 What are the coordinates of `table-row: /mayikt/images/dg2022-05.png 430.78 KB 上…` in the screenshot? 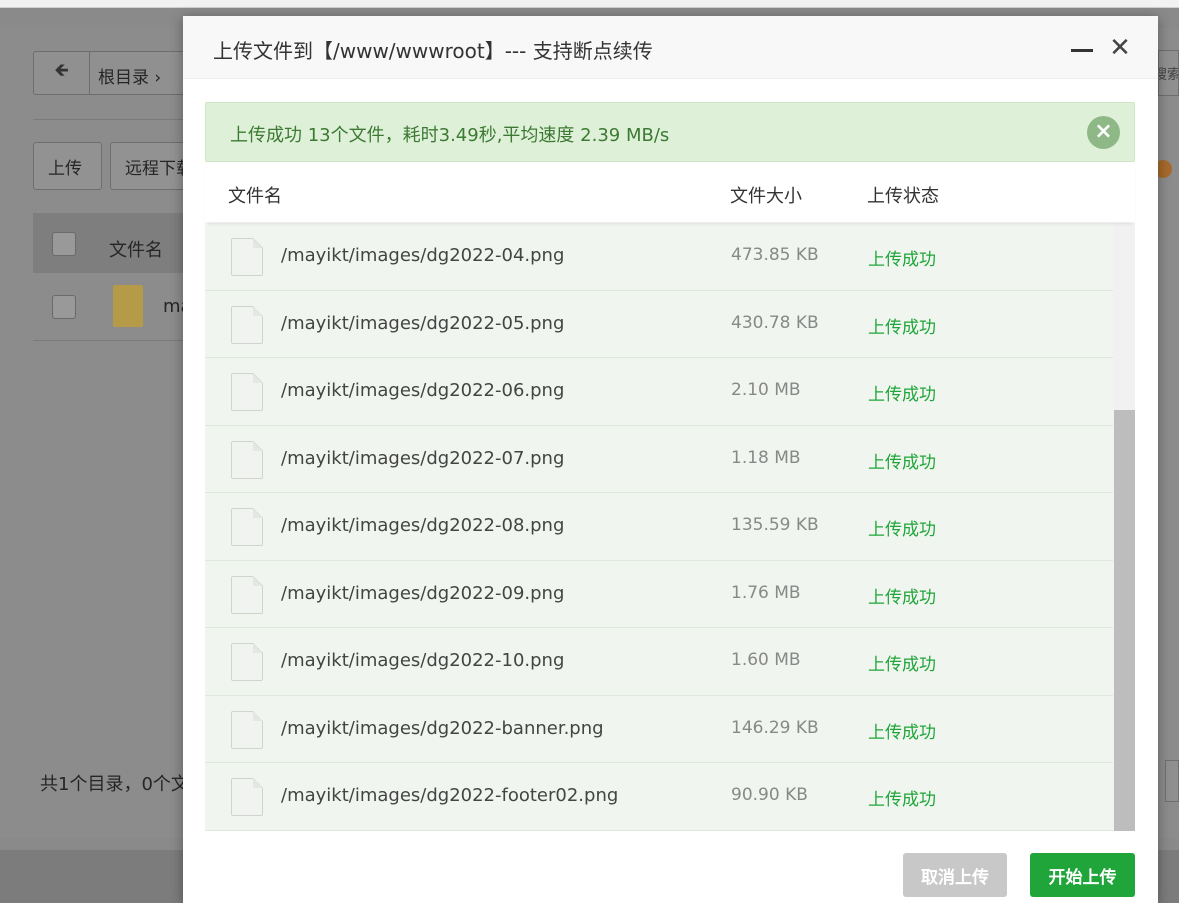 It's located at (659, 324).